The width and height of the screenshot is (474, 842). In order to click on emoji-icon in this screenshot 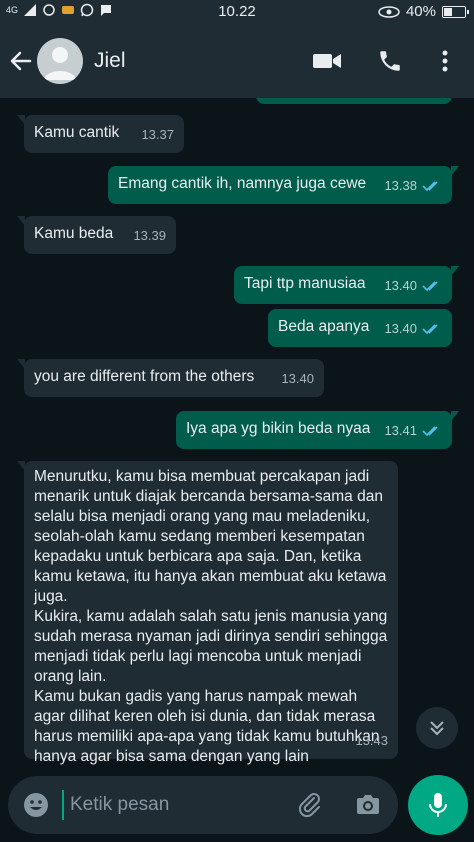, I will do `click(36, 805)`.